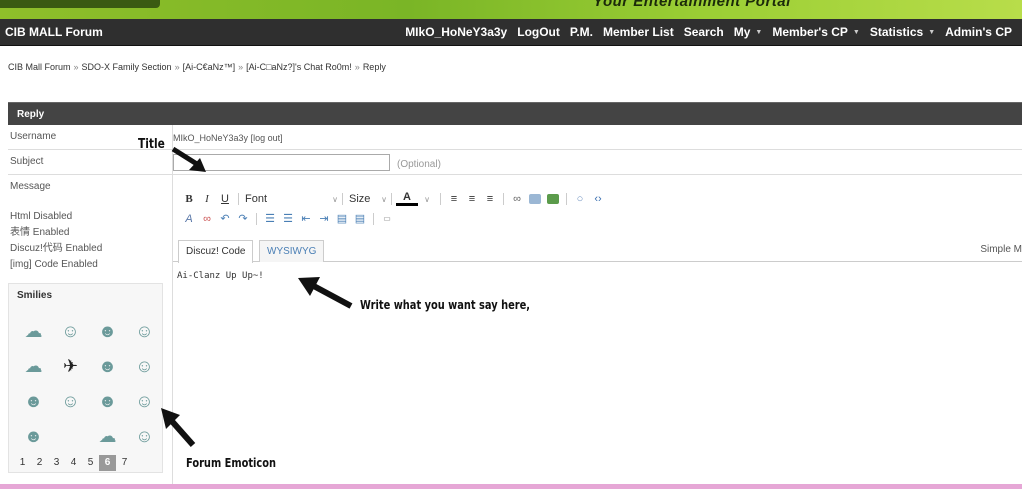 The image size is (1022, 489). What do you see at coordinates (207, 219) in the screenshot?
I see `unlink-icon: ∞` at bounding box center [207, 219].